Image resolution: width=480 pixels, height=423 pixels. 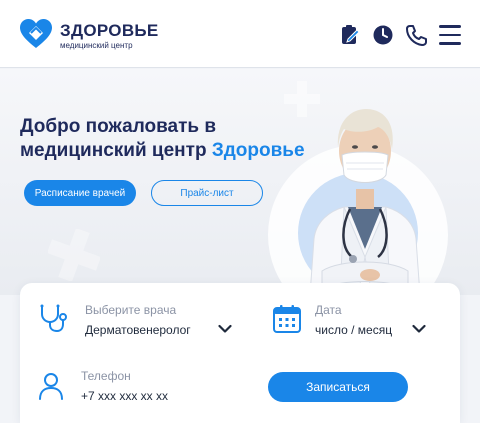 What do you see at coordinates (124, 396) in the screenshot?
I see `phone-input: +7 xxx xxx xx xx` at bounding box center [124, 396].